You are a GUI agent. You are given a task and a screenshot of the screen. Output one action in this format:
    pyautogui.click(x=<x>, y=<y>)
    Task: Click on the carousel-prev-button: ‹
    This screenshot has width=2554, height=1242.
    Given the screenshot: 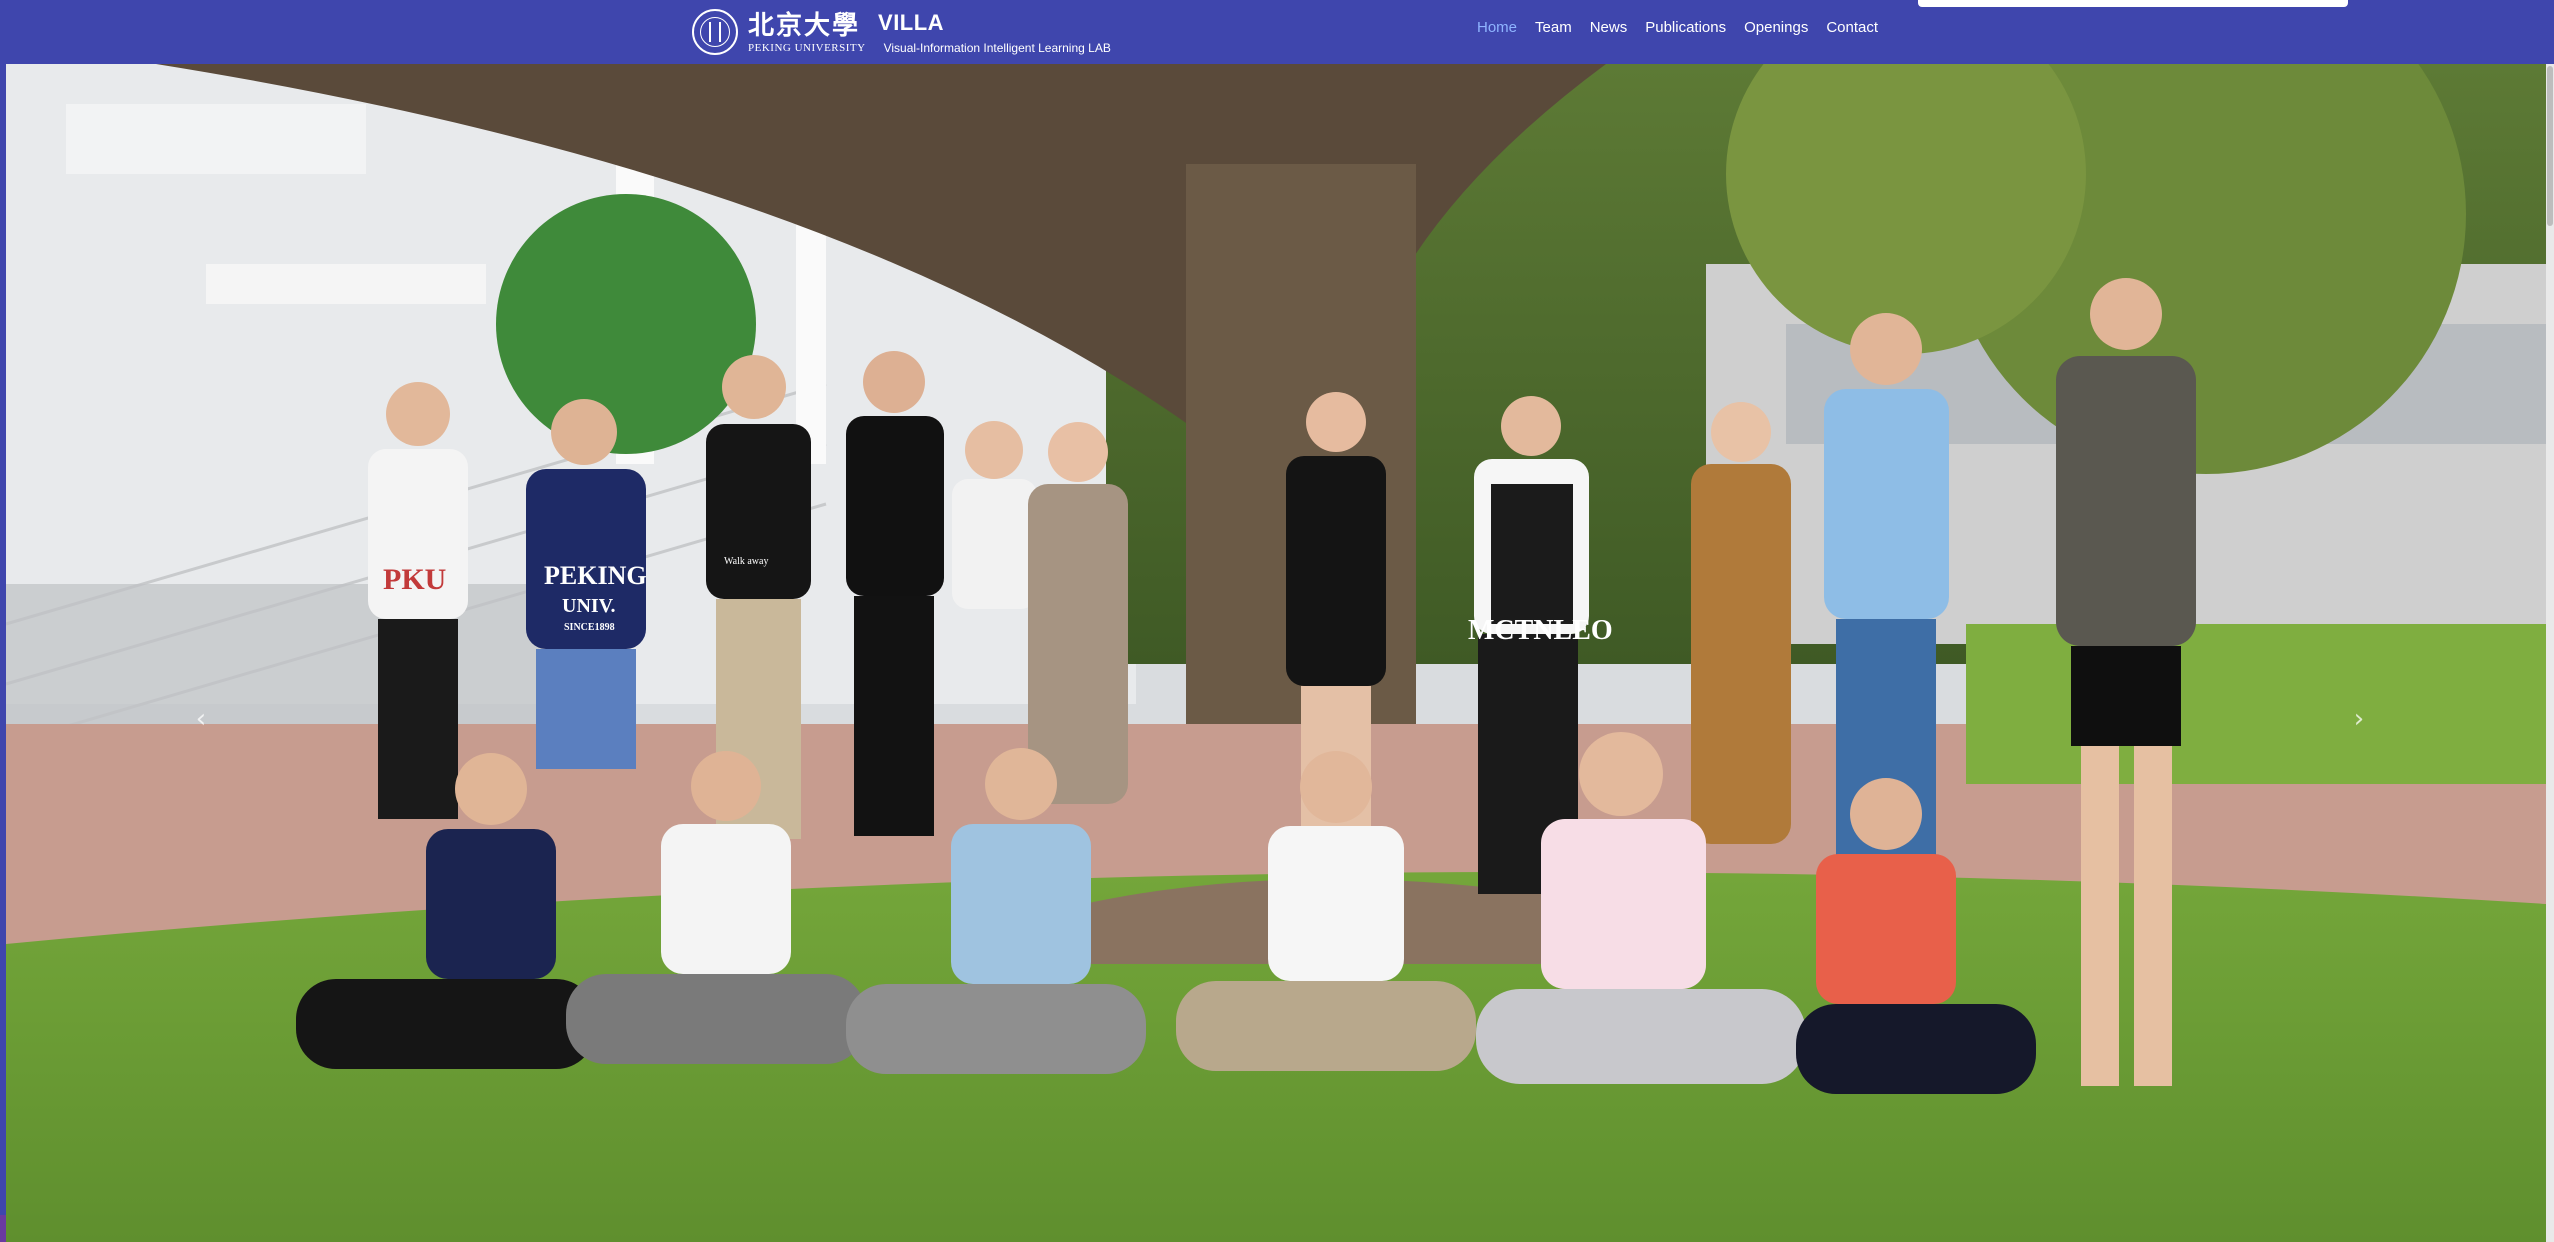 What is the action you would take?
    pyautogui.click(x=201, y=719)
    